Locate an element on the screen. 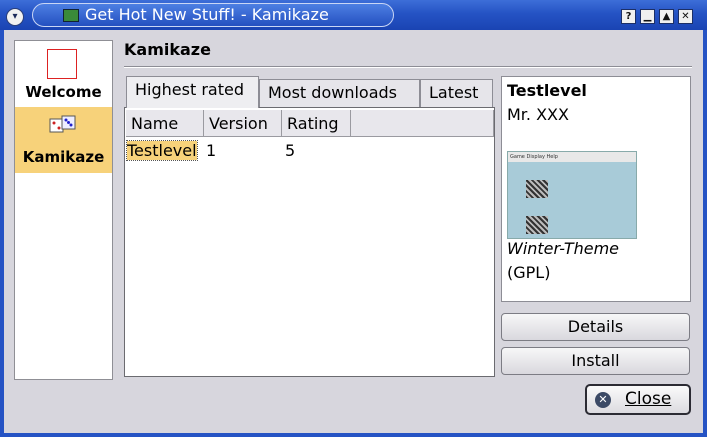 Image resolution: width=707 pixels, height=437 pixels. column-header-filler is located at coordinates (422, 123).